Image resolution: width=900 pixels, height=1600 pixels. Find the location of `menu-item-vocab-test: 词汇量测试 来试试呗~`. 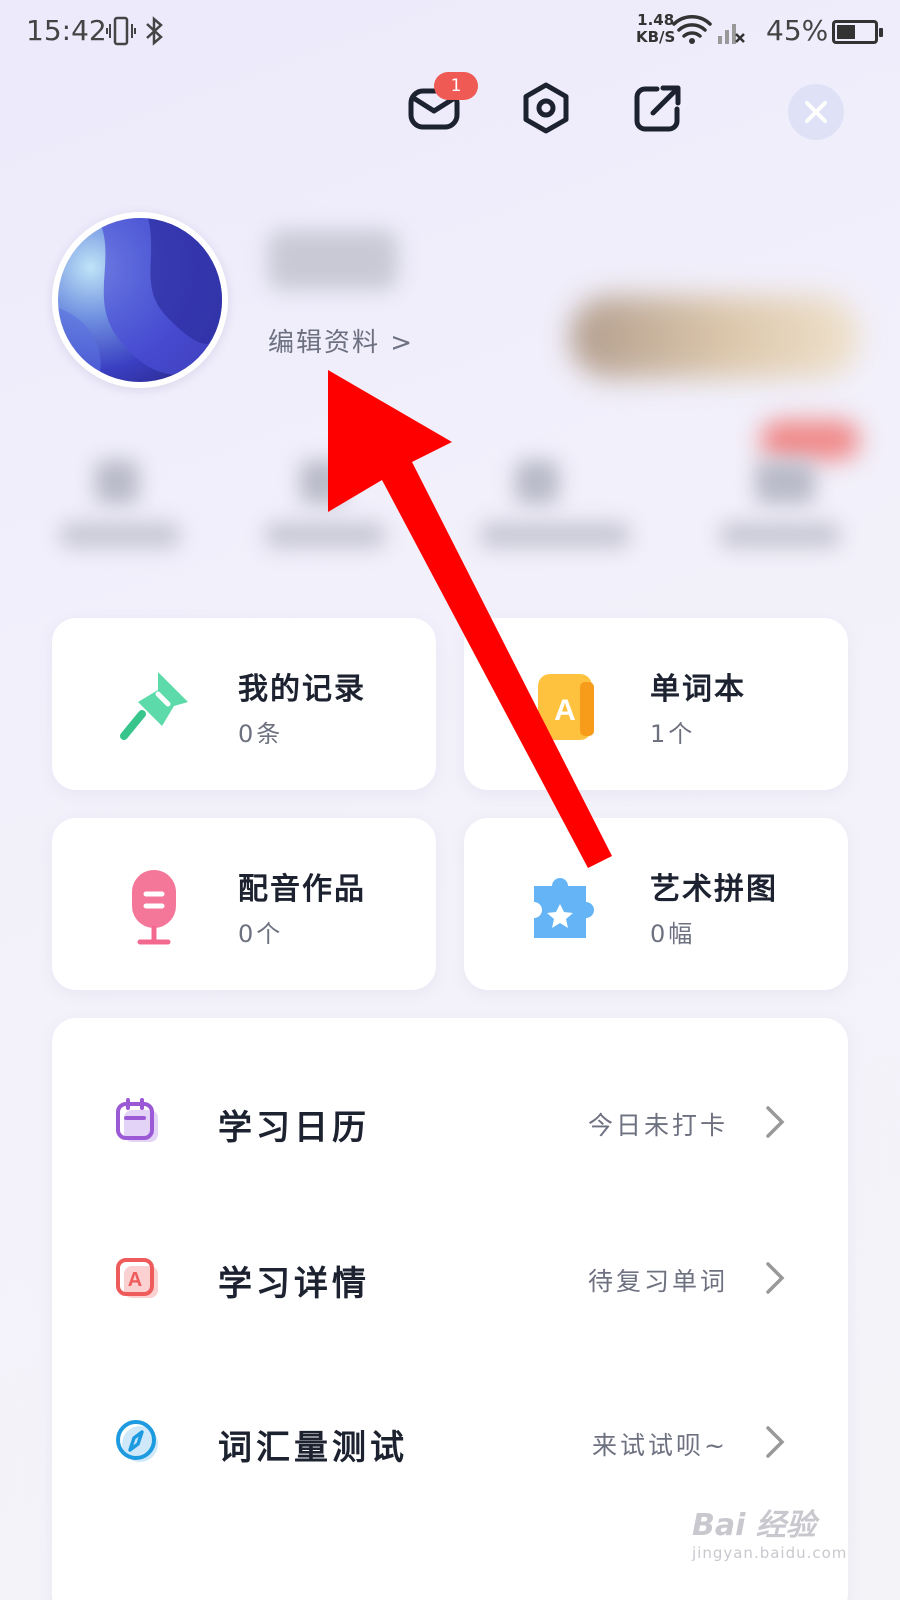

menu-item-vocab-test: 词汇量测试 来试试呗~ is located at coordinates (450, 1442).